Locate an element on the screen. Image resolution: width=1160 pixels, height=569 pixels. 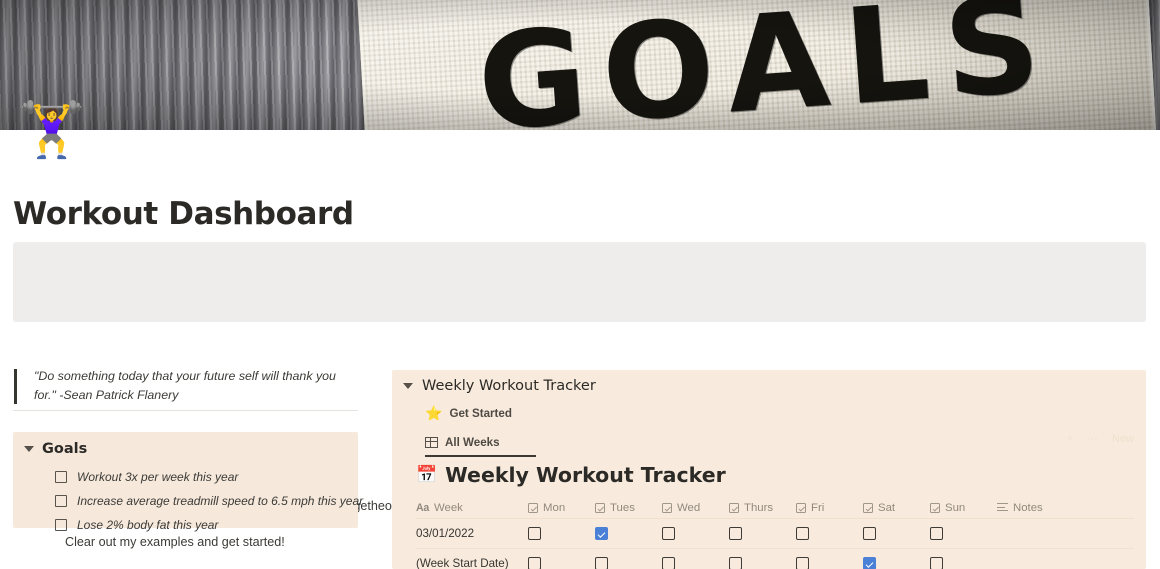
column-header-notes: Notes is located at coordinates (1037, 508).